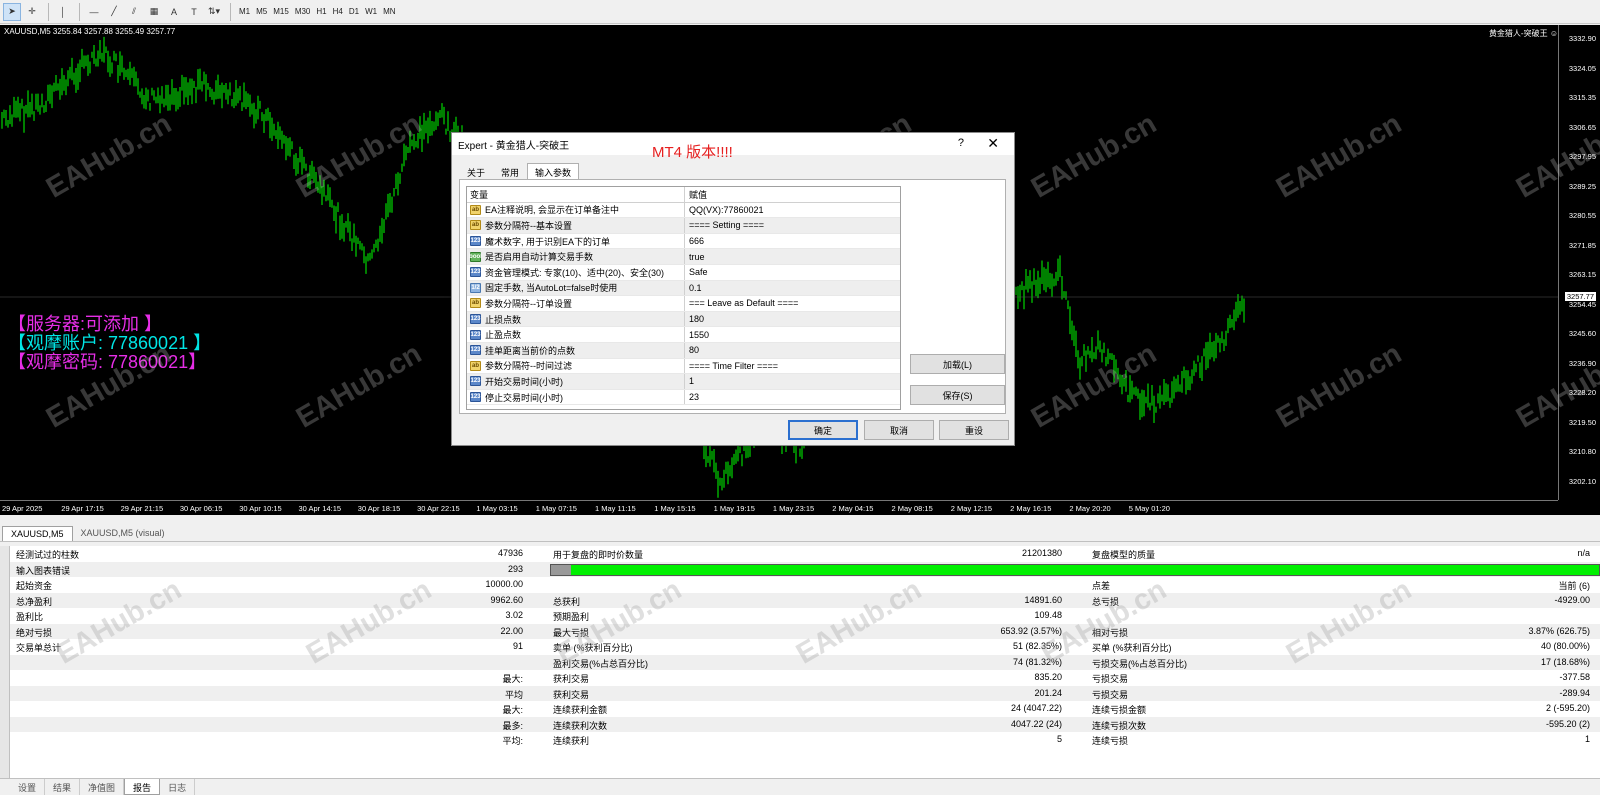  I want to click on parameter-row: 1/2 固定手数, 当AutoLot=false时使用 0.1, so click(683, 288).